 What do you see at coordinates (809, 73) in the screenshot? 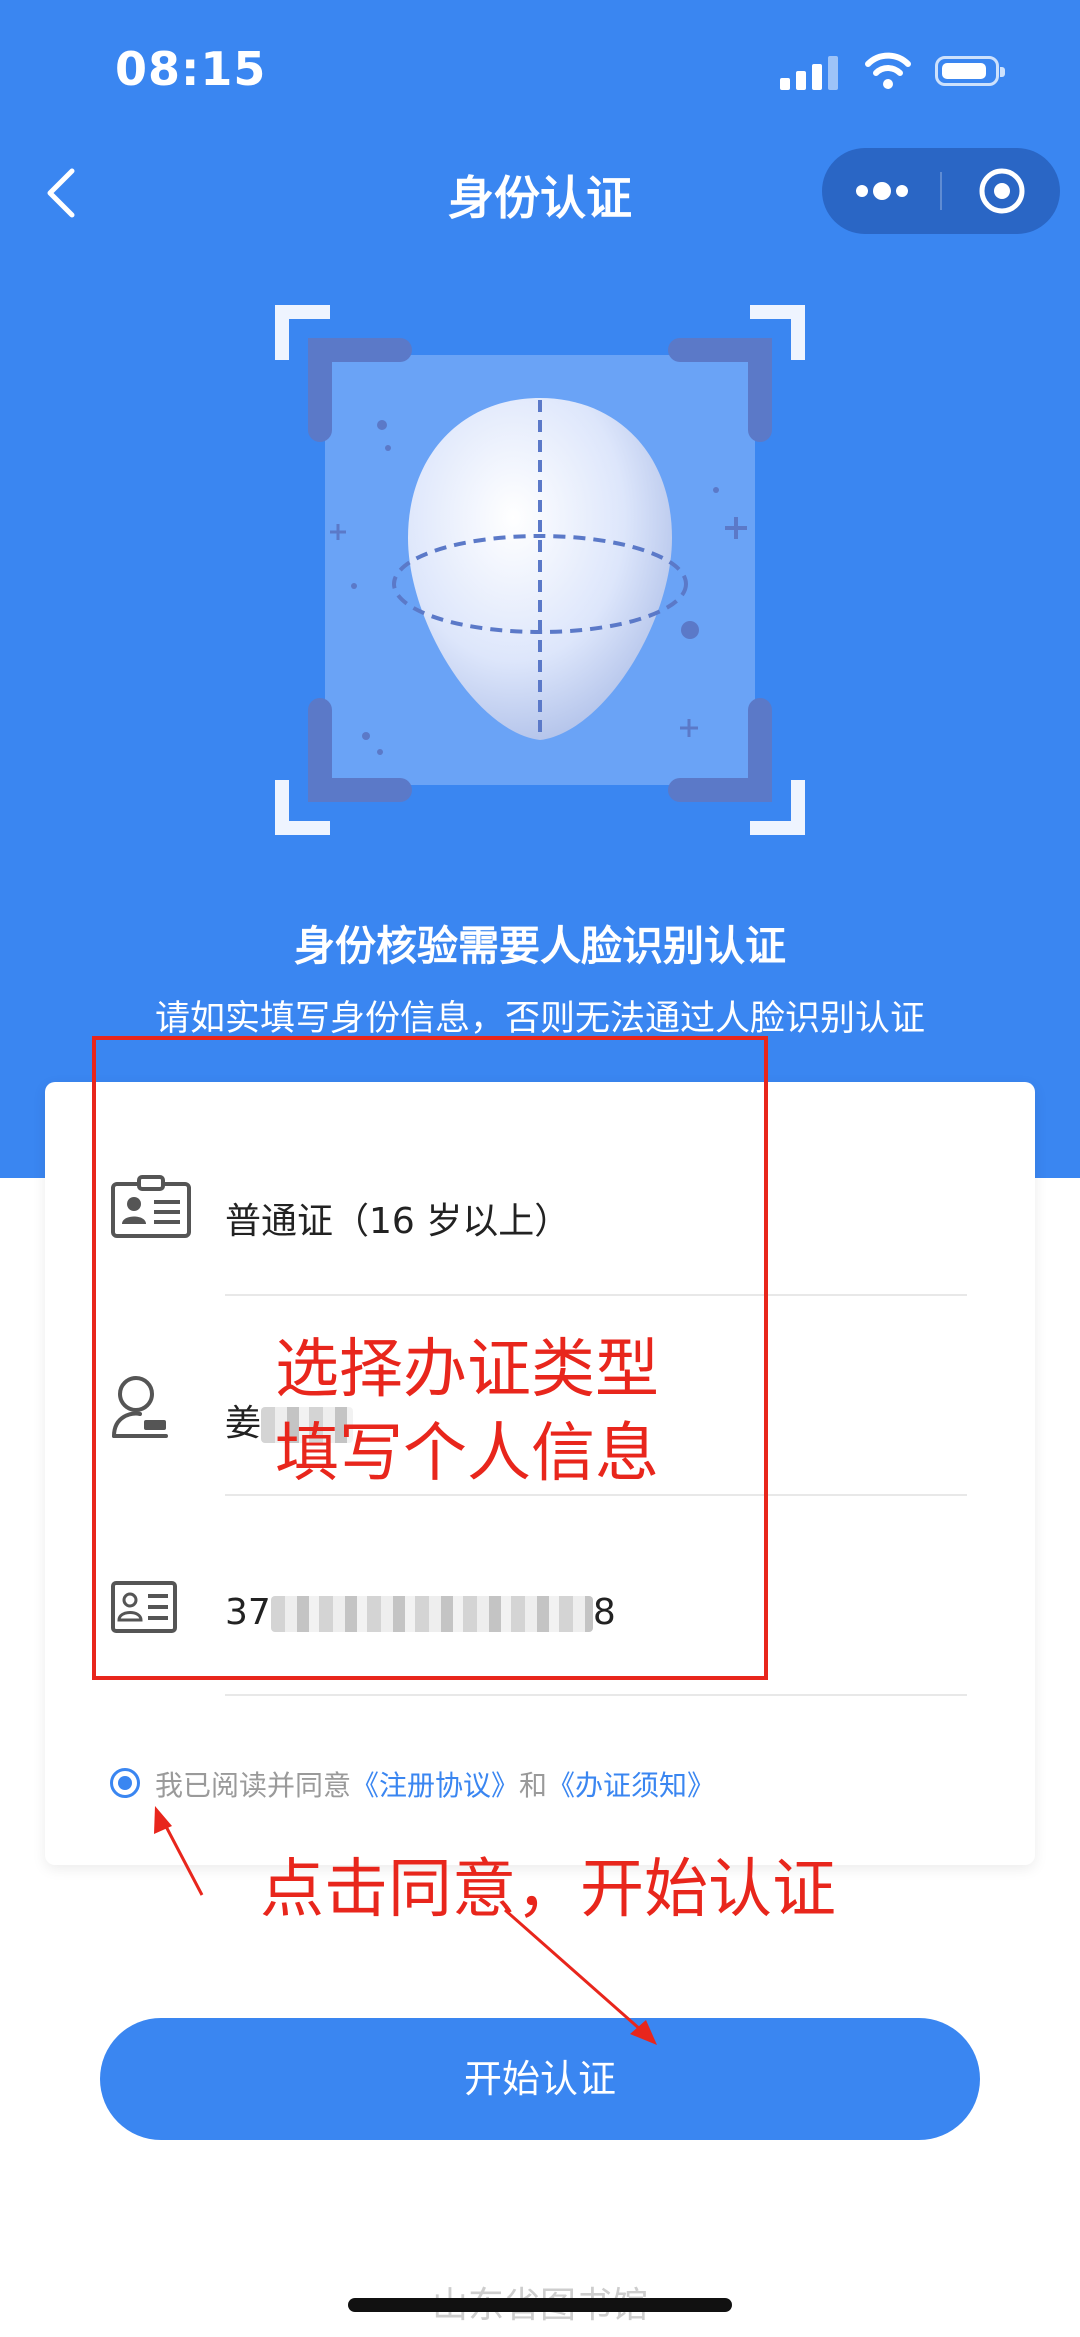
I see `signal-icon` at bounding box center [809, 73].